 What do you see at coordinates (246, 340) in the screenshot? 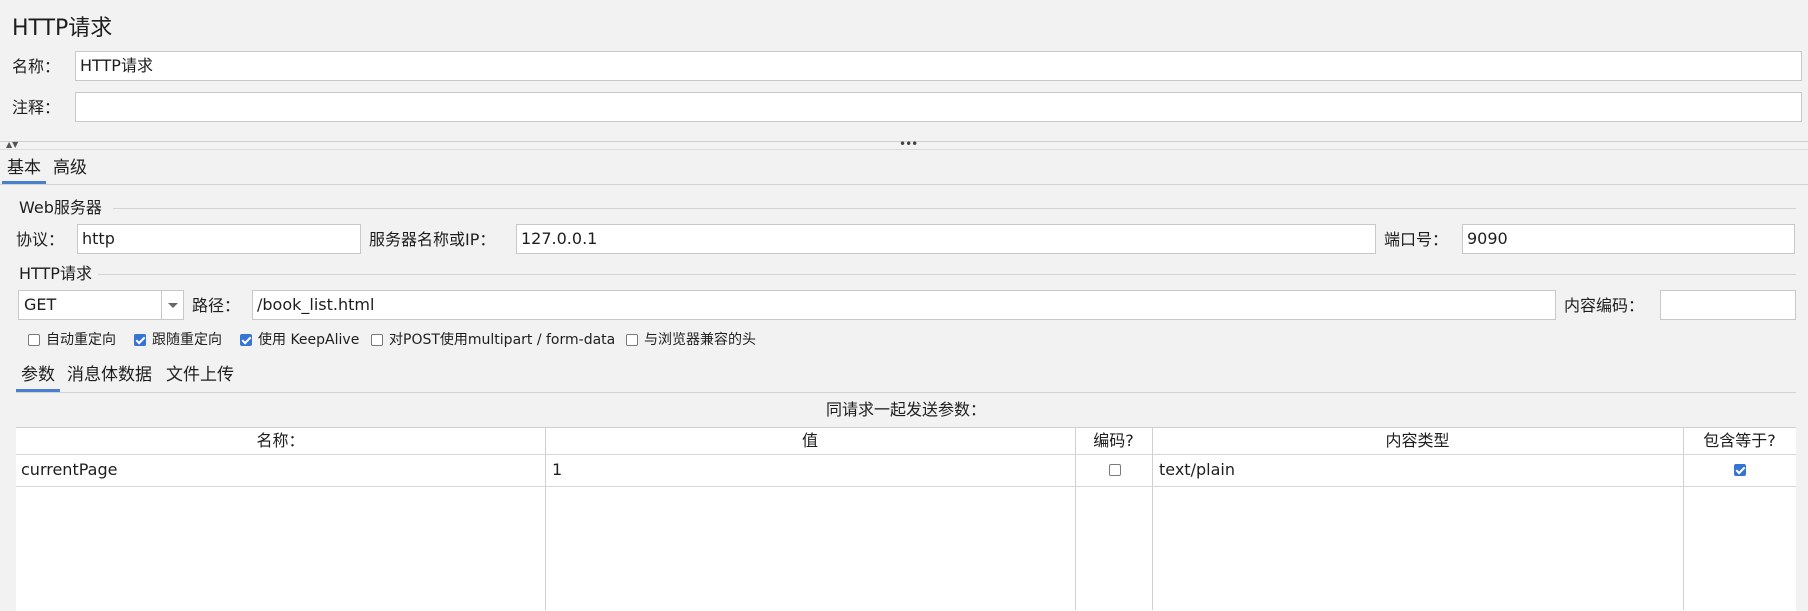
I see `keepalive-checkbox` at bounding box center [246, 340].